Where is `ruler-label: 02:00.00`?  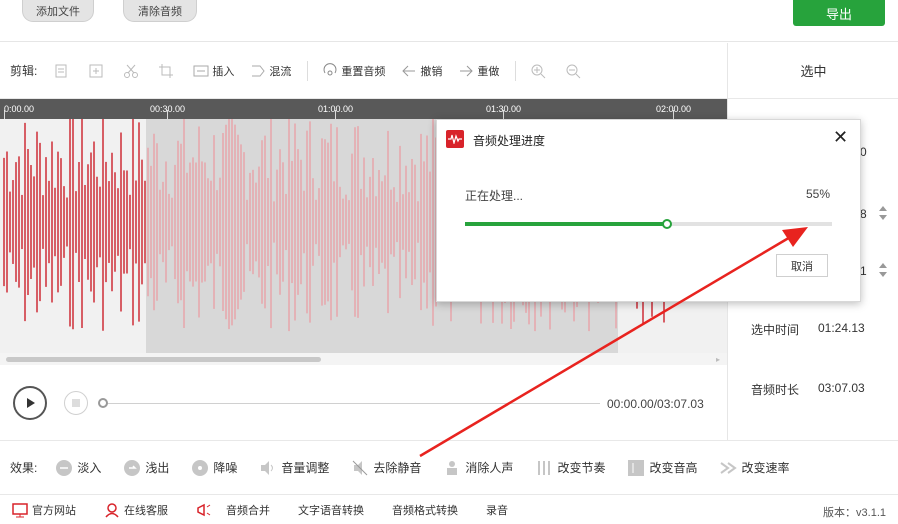 ruler-label: 02:00.00 is located at coordinates (674, 109).